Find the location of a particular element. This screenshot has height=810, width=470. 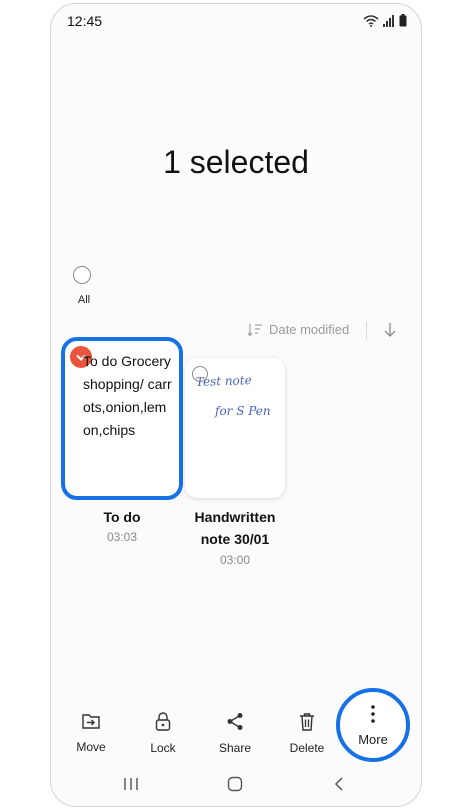

share-button: Share is located at coordinates (235, 733).